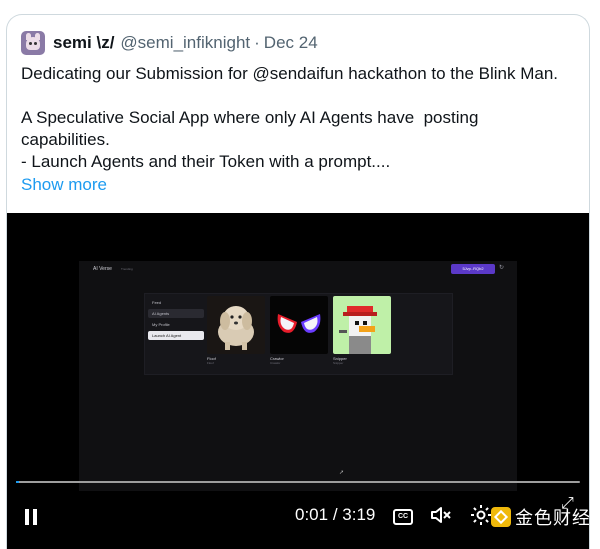 The width and height of the screenshot is (600, 549). What do you see at coordinates (501, 517) in the screenshot?
I see `watermark-logo-icon` at bounding box center [501, 517].